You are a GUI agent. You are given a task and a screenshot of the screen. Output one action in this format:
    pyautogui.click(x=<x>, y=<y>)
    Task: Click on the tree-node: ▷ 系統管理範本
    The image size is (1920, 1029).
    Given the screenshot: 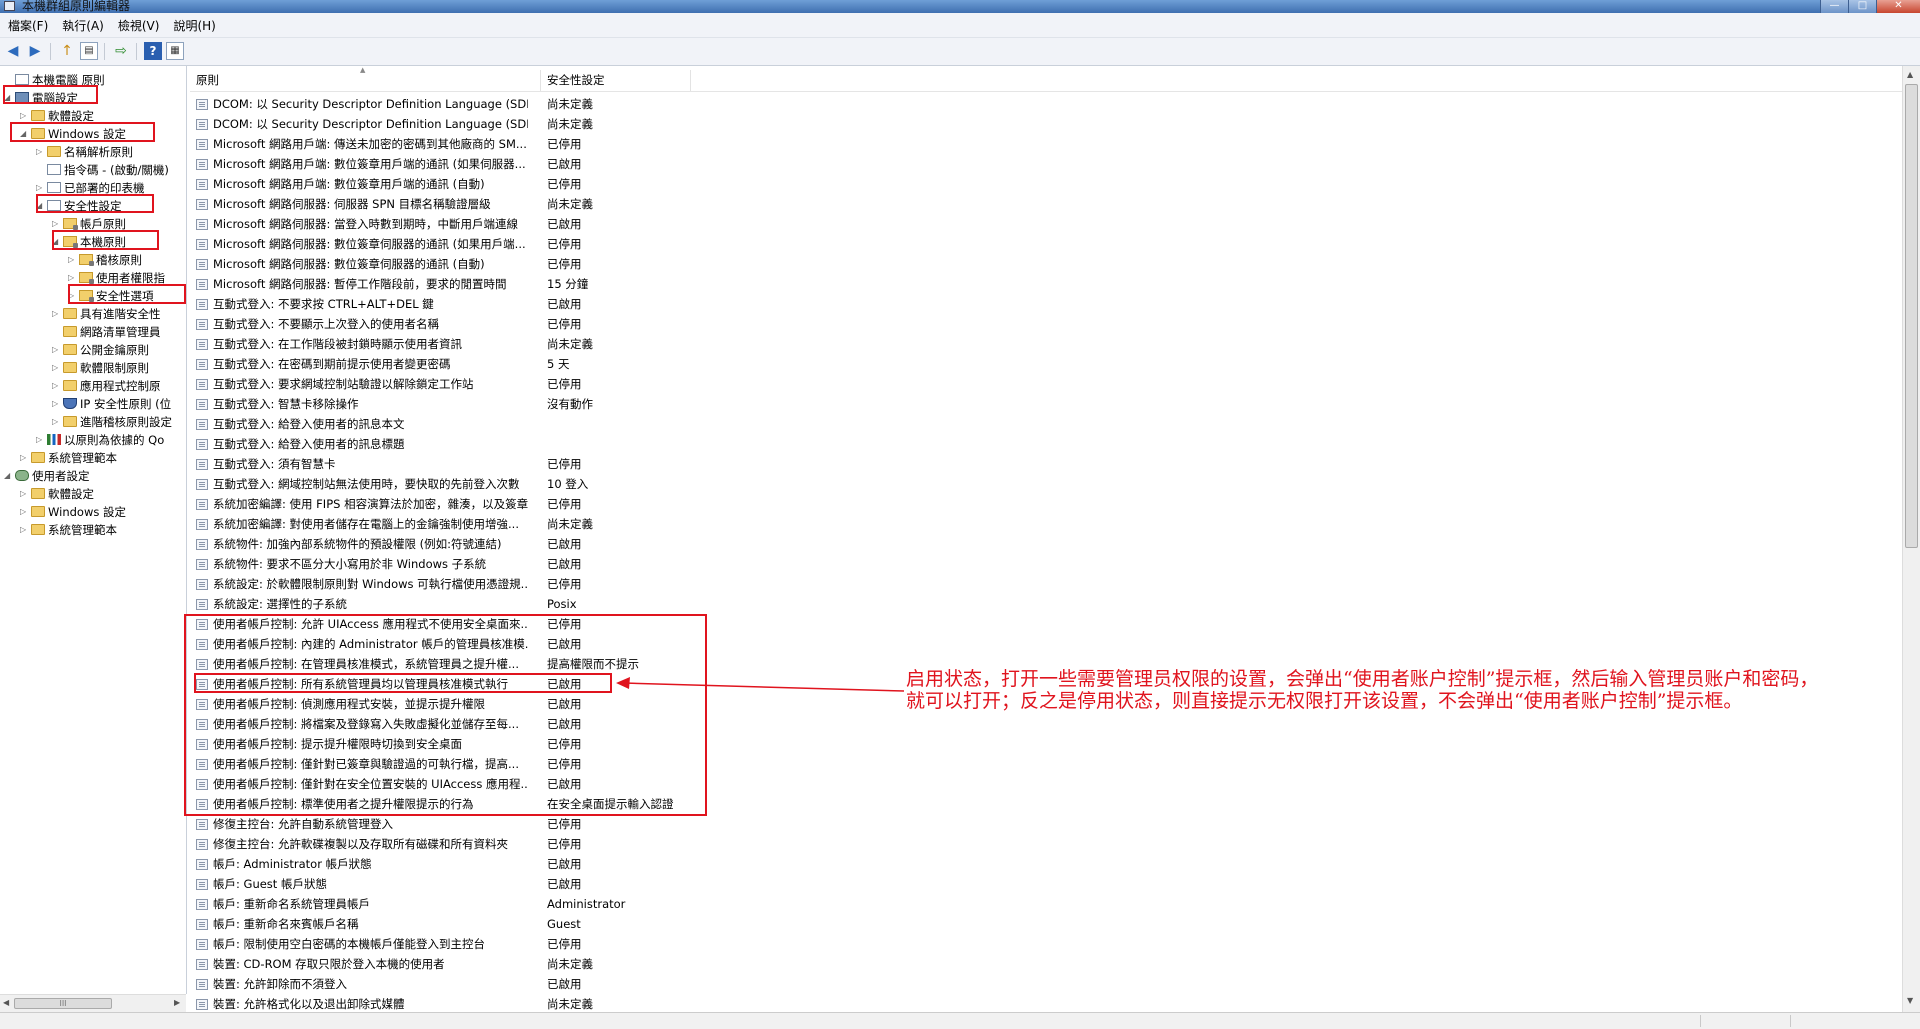 What is the action you would take?
    pyautogui.click(x=68, y=458)
    